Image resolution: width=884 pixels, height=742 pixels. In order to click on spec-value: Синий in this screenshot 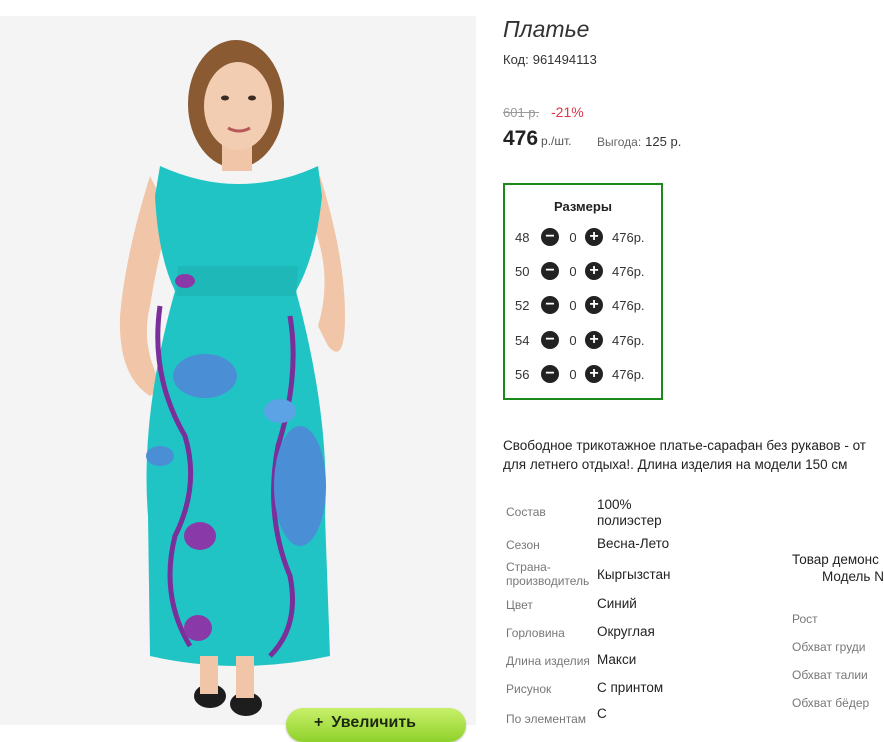, I will do `click(617, 603)`.